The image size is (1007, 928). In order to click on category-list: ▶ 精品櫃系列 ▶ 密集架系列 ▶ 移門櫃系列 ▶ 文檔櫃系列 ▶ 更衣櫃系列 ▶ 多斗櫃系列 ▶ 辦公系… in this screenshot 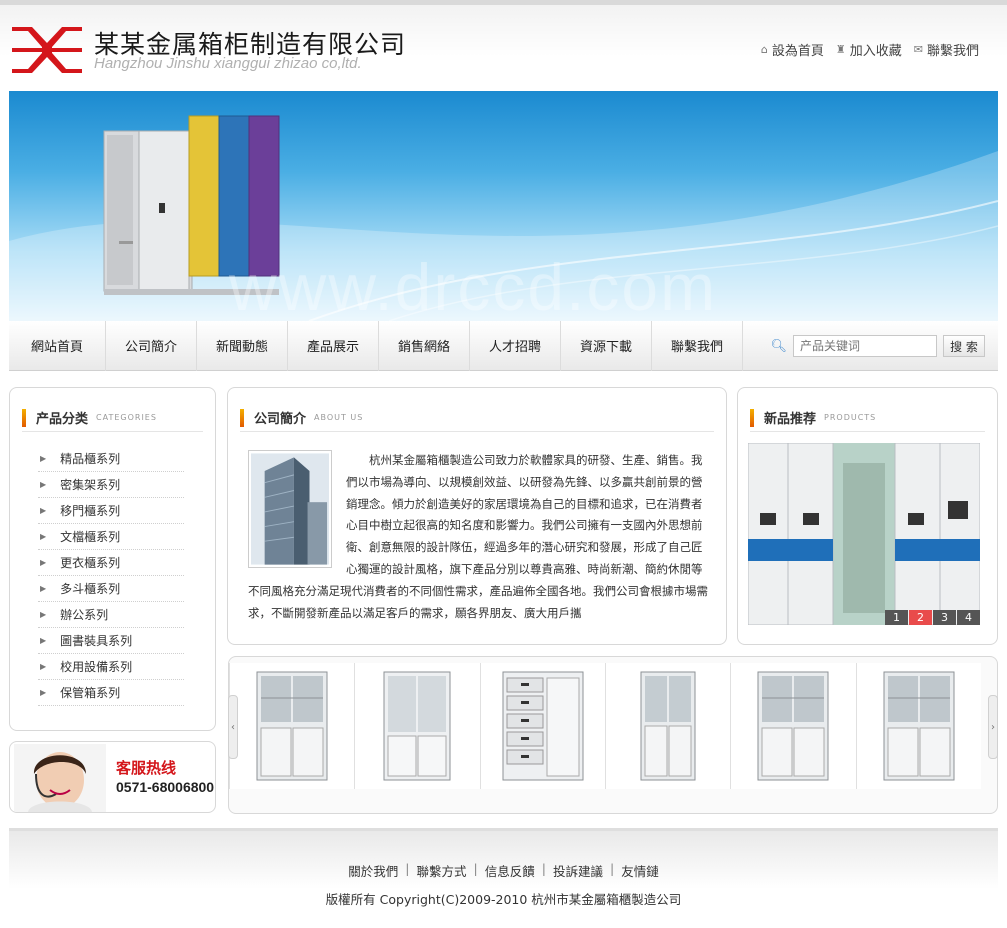, I will do `click(111, 576)`.